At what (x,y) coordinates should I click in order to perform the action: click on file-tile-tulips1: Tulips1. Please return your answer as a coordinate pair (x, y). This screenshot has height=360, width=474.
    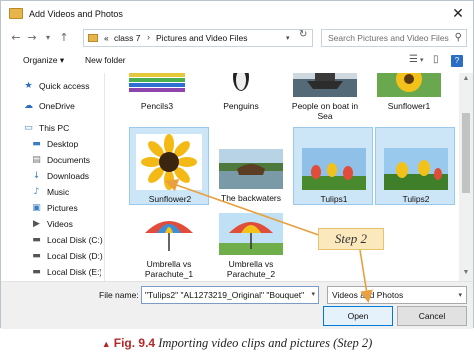
    Looking at the image, I should click on (333, 166).